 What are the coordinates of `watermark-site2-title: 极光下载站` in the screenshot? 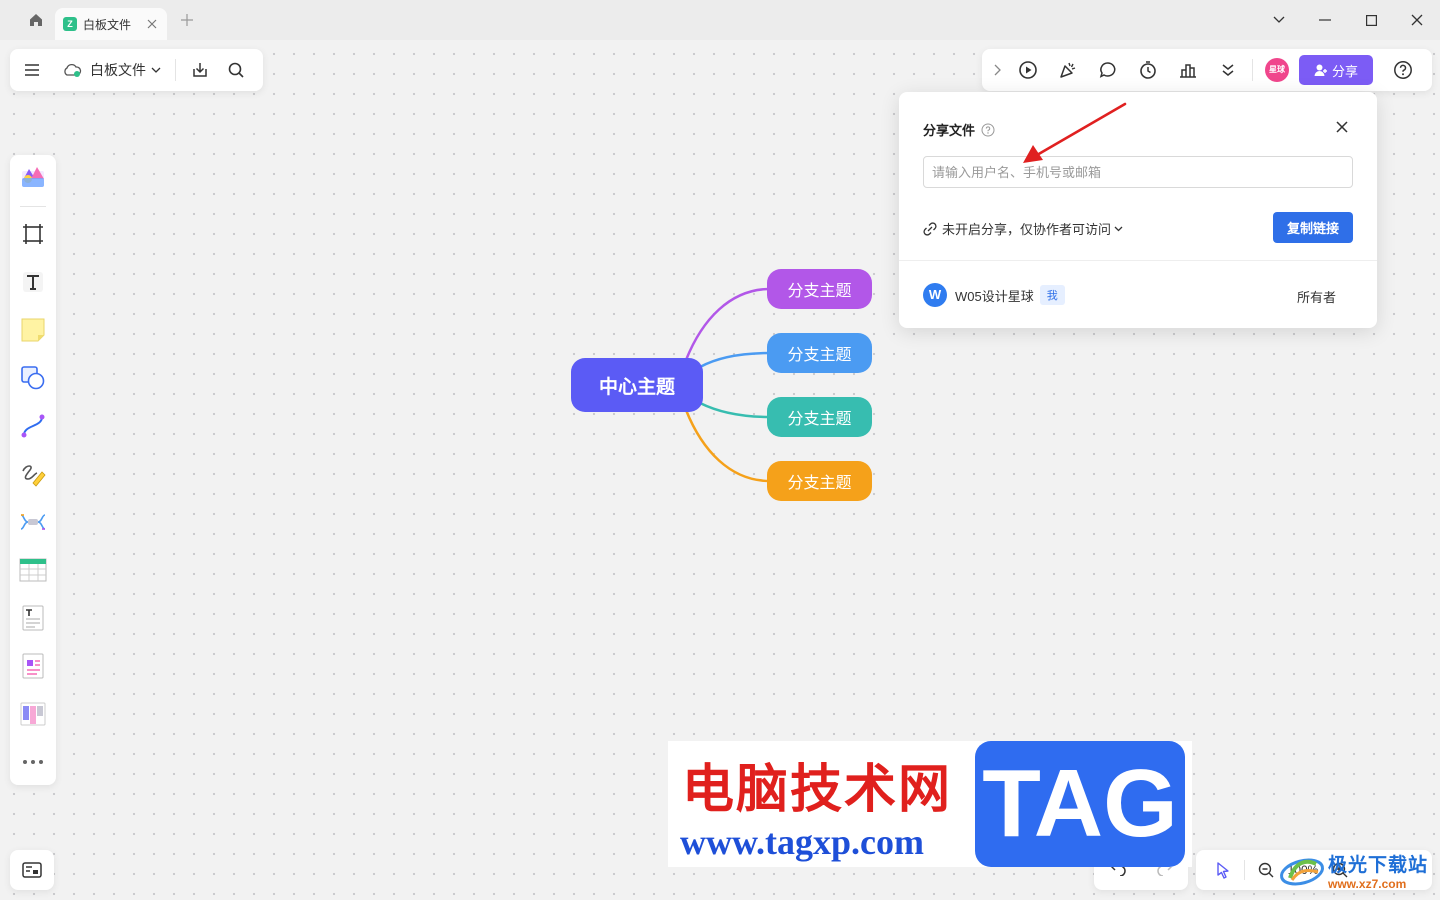 It's located at (1378, 865).